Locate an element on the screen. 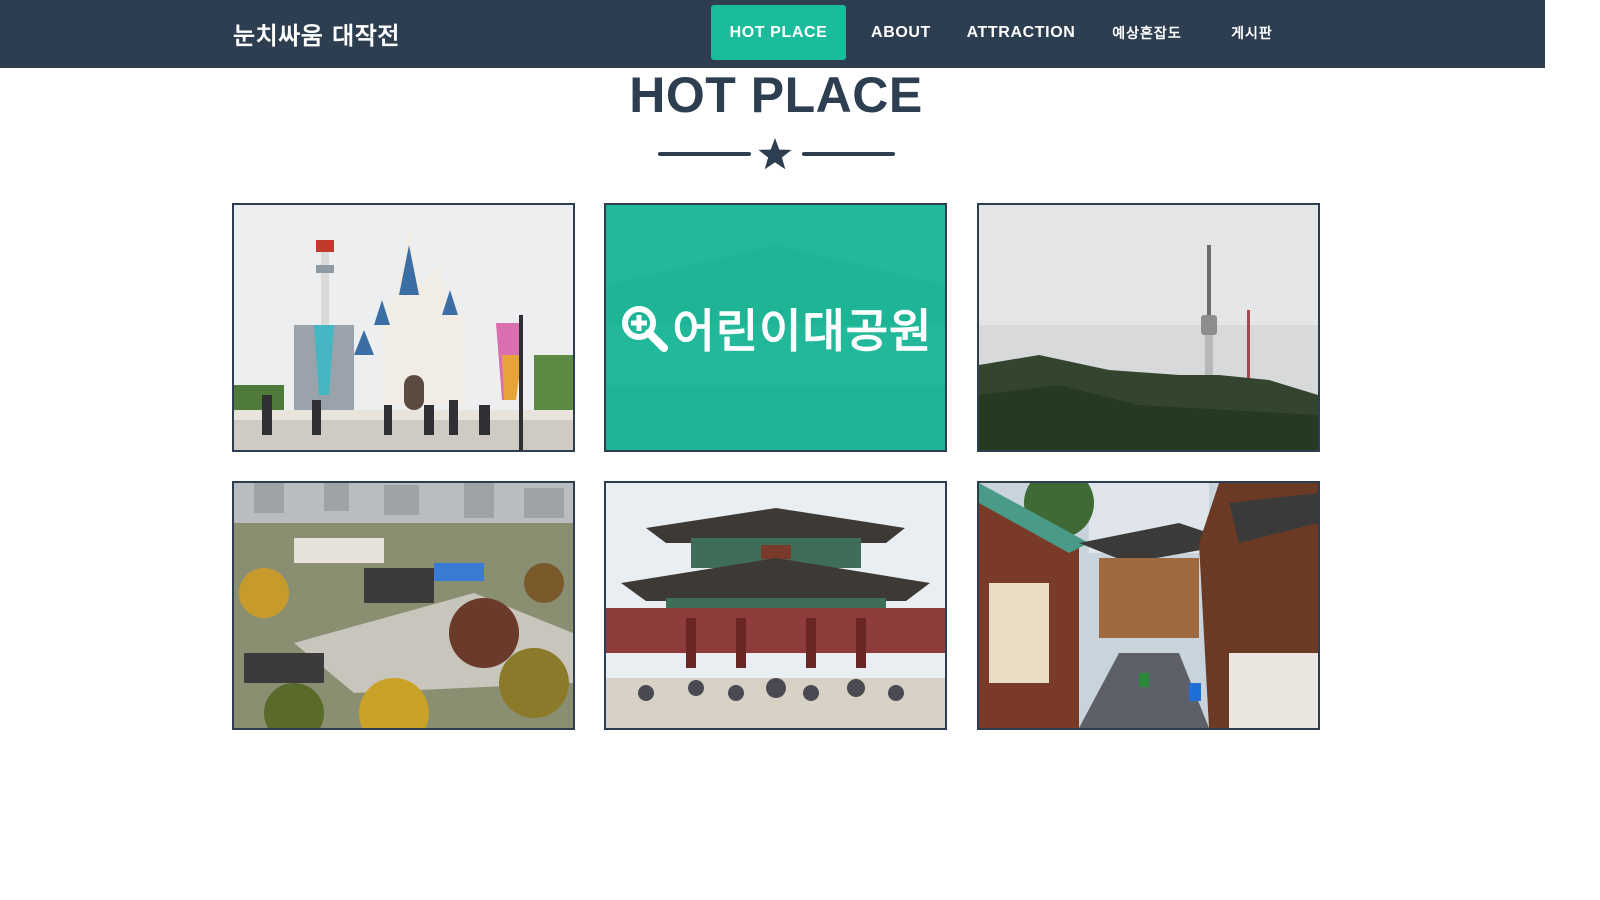 This screenshot has width=1600, height=900. gallery-tile-childrens-park: 어린이대공원 is located at coordinates (775, 327).